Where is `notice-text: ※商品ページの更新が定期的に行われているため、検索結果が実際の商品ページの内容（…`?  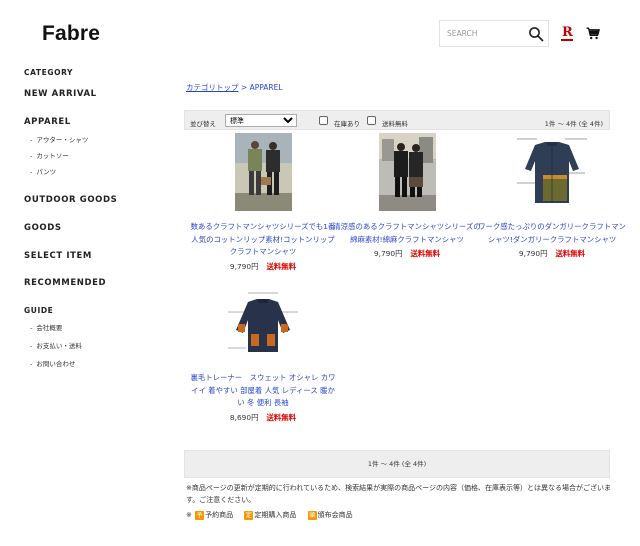 notice-text: ※商品ページの更新が定期的に行われているため、検索結果が実際の商品ページの内容（… is located at coordinates (399, 494).